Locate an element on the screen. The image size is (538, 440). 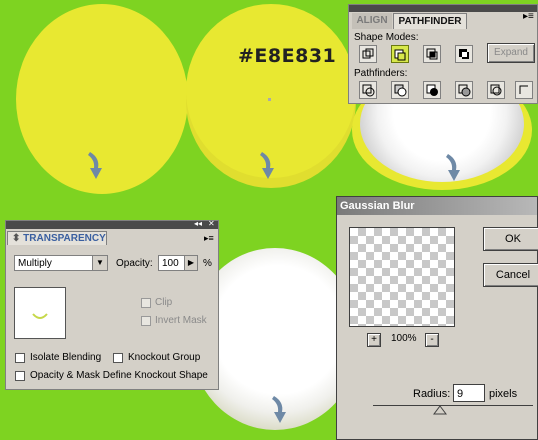
panel-close-icon: ✕ is located at coordinates (211, 223).